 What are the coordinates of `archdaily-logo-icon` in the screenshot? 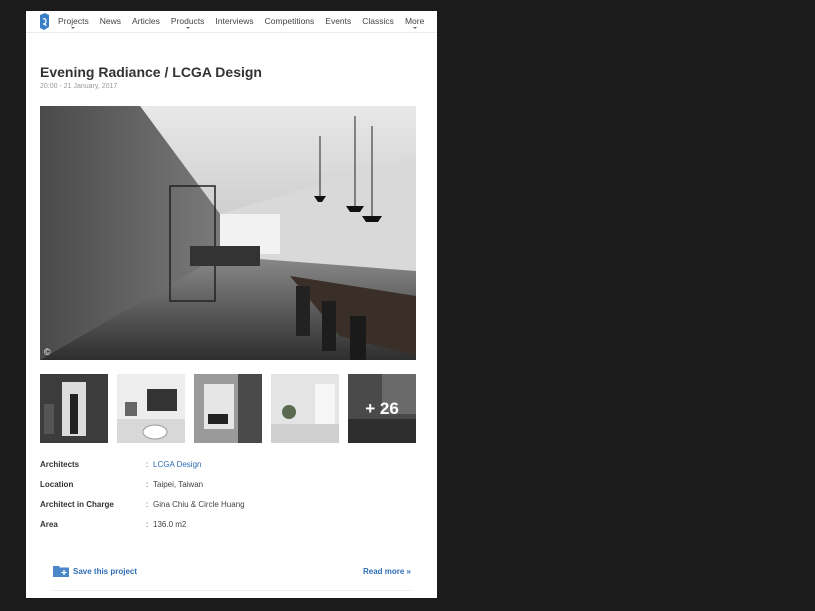 It's located at (44, 21).